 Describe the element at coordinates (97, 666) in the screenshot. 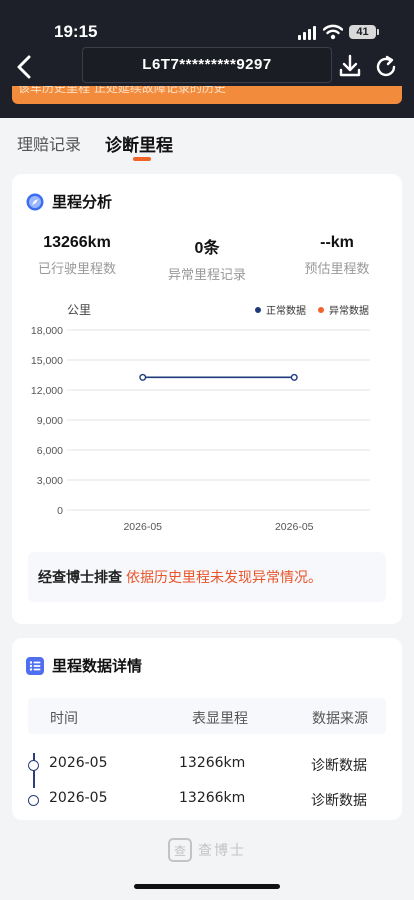

I see `mileage-details-title-text: 里程数据详情` at that location.